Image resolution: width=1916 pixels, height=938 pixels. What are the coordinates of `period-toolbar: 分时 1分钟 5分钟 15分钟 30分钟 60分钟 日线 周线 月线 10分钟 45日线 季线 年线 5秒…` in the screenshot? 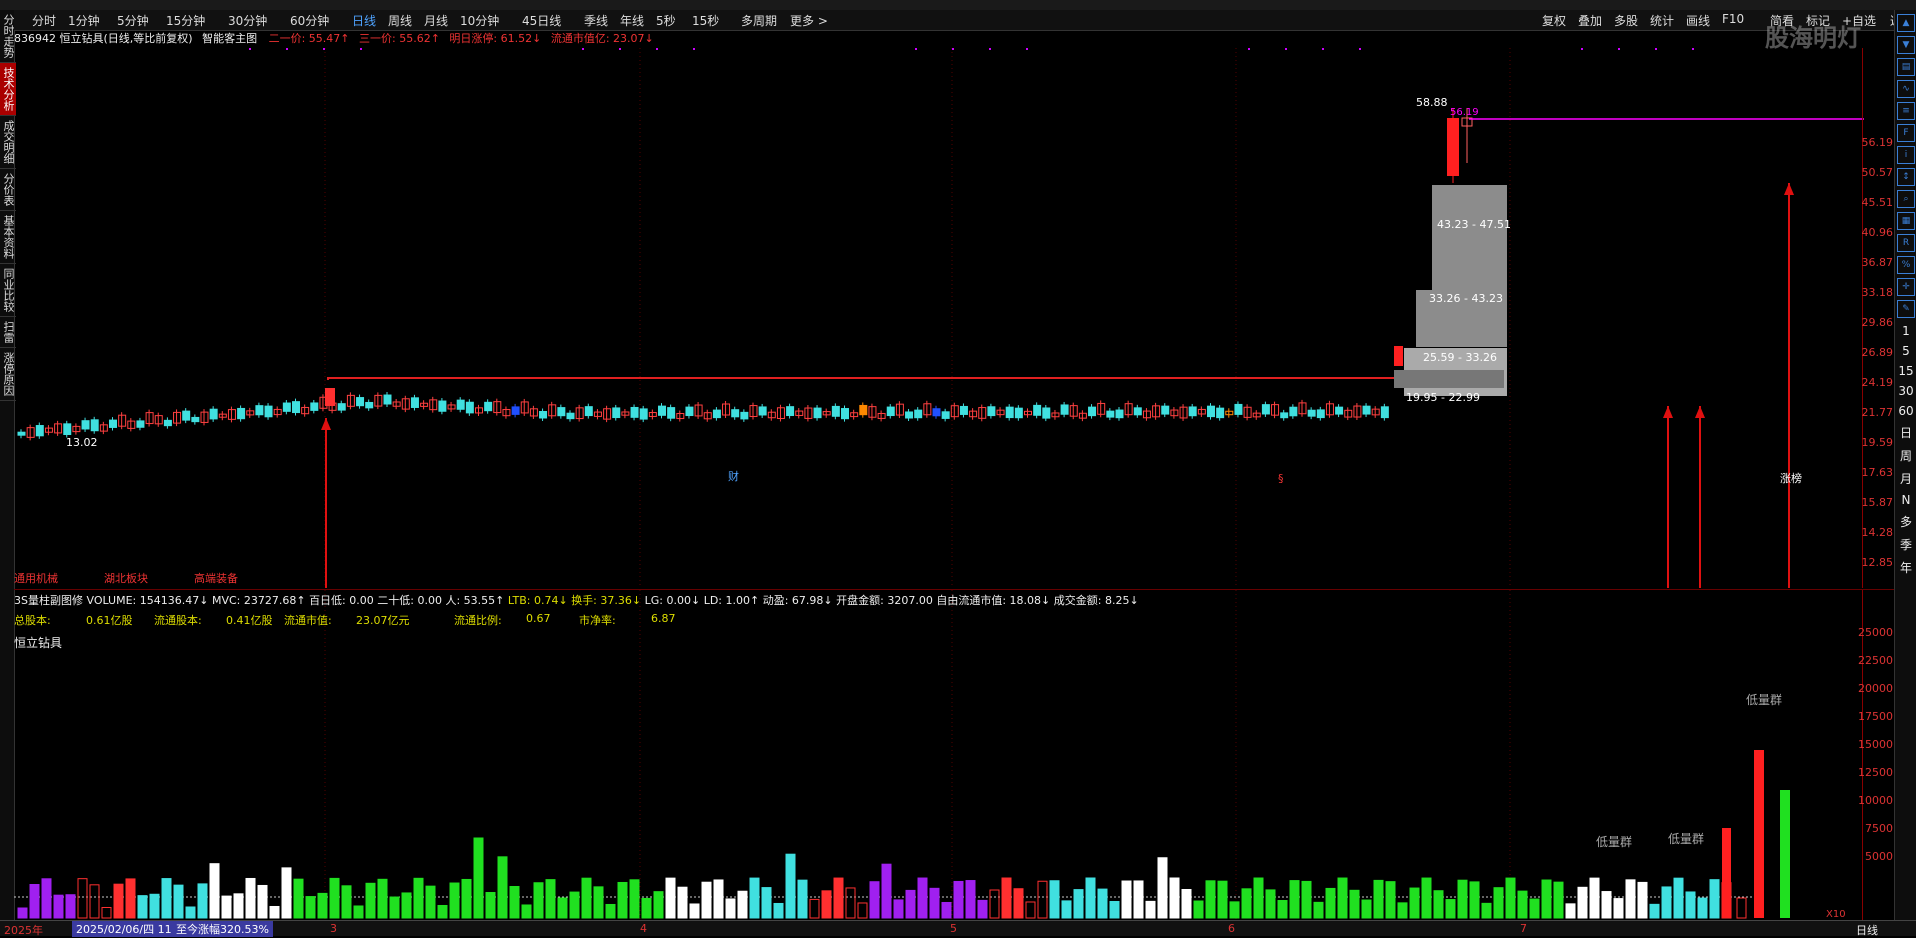 It's located at (964, 20).